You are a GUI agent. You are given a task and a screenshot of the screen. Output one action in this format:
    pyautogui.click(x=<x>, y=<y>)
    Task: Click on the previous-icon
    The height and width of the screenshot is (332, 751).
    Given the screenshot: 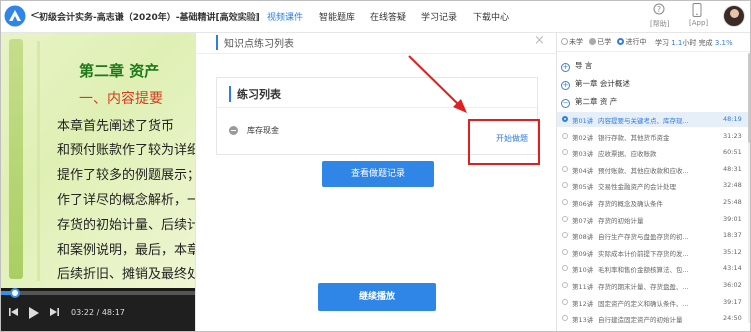 What is the action you would take?
    pyautogui.click(x=14, y=313)
    